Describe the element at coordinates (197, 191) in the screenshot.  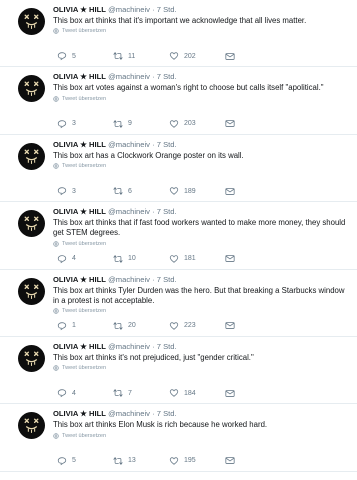
I see `like-button: 189` at that location.